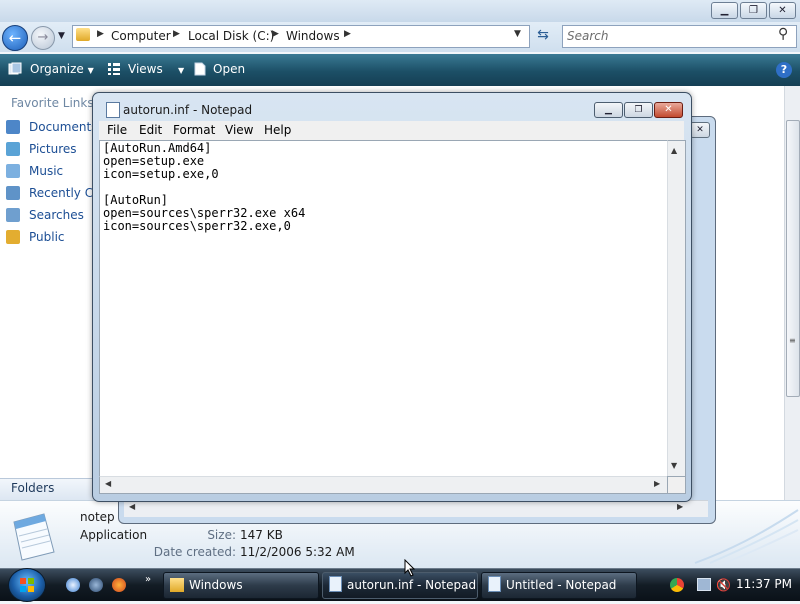  What do you see at coordinates (674, 465) in the screenshot?
I see `scroll-down-icon: ▼` at bounding box center [674, 465].